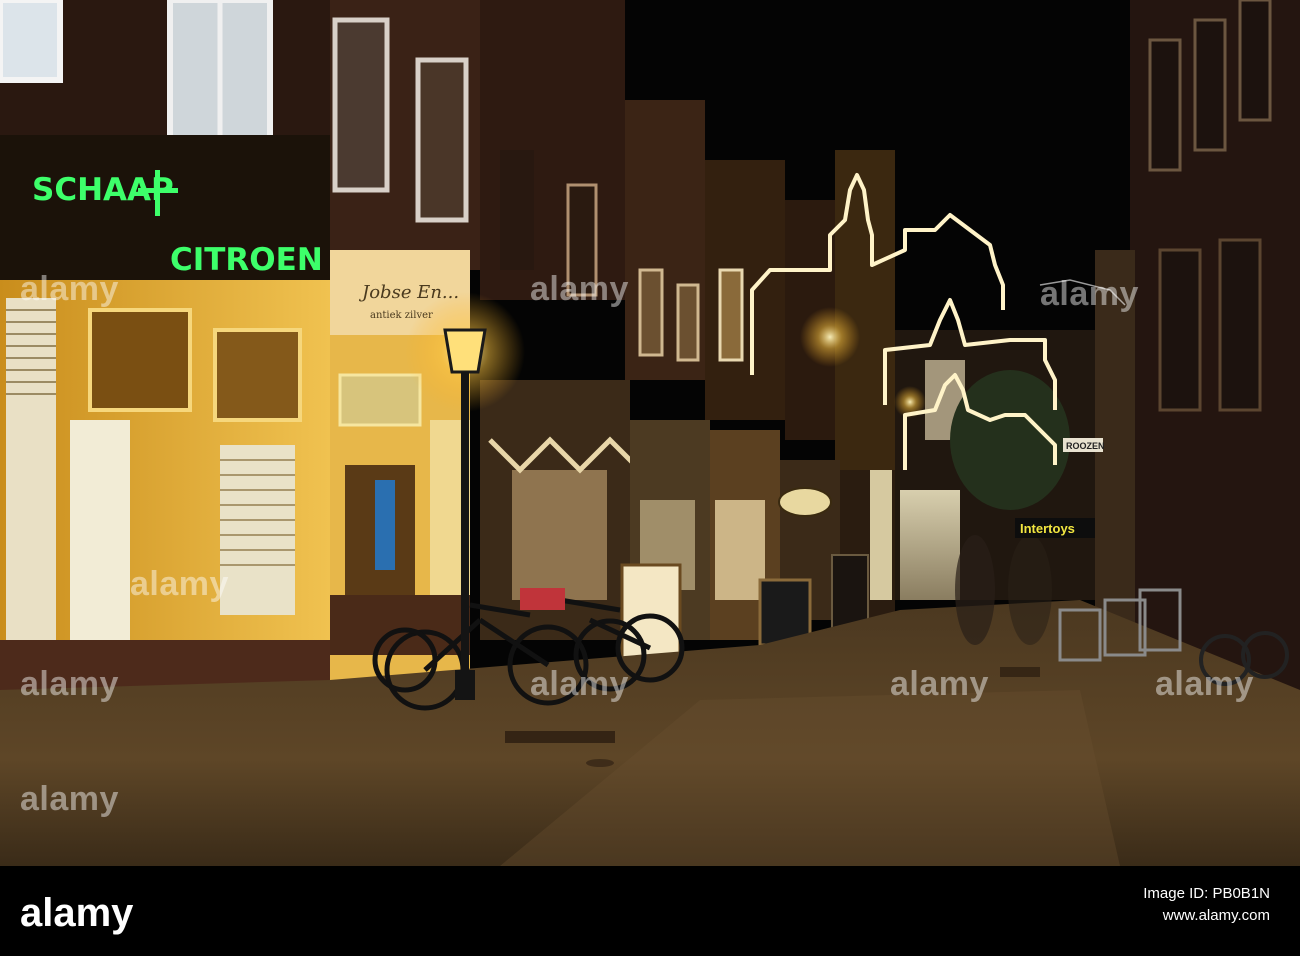 This screenshot has height=956, width=1300. What do you see at coordinates (77, 913) in the screenshot?
I see `alamy-logo: alamy` at bounding box center [77, 913].